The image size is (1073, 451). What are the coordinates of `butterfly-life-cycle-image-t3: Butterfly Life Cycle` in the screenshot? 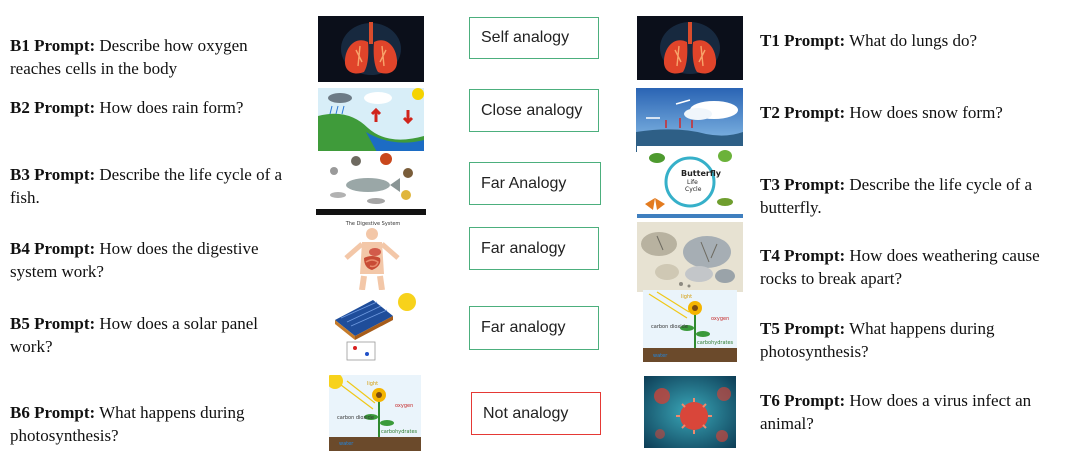 It's located at (690, 182).